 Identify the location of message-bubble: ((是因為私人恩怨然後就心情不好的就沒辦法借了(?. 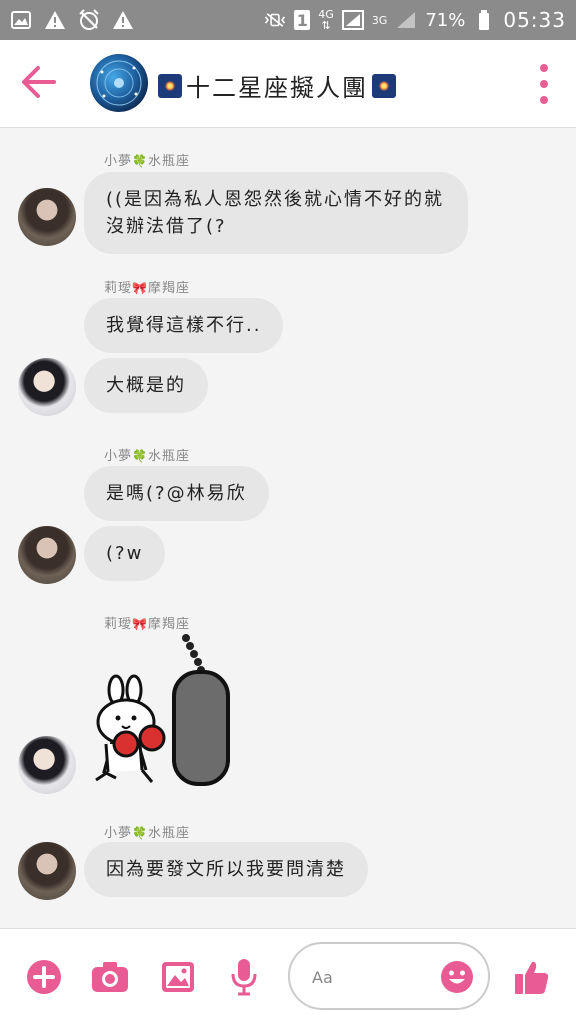
(276, 213).